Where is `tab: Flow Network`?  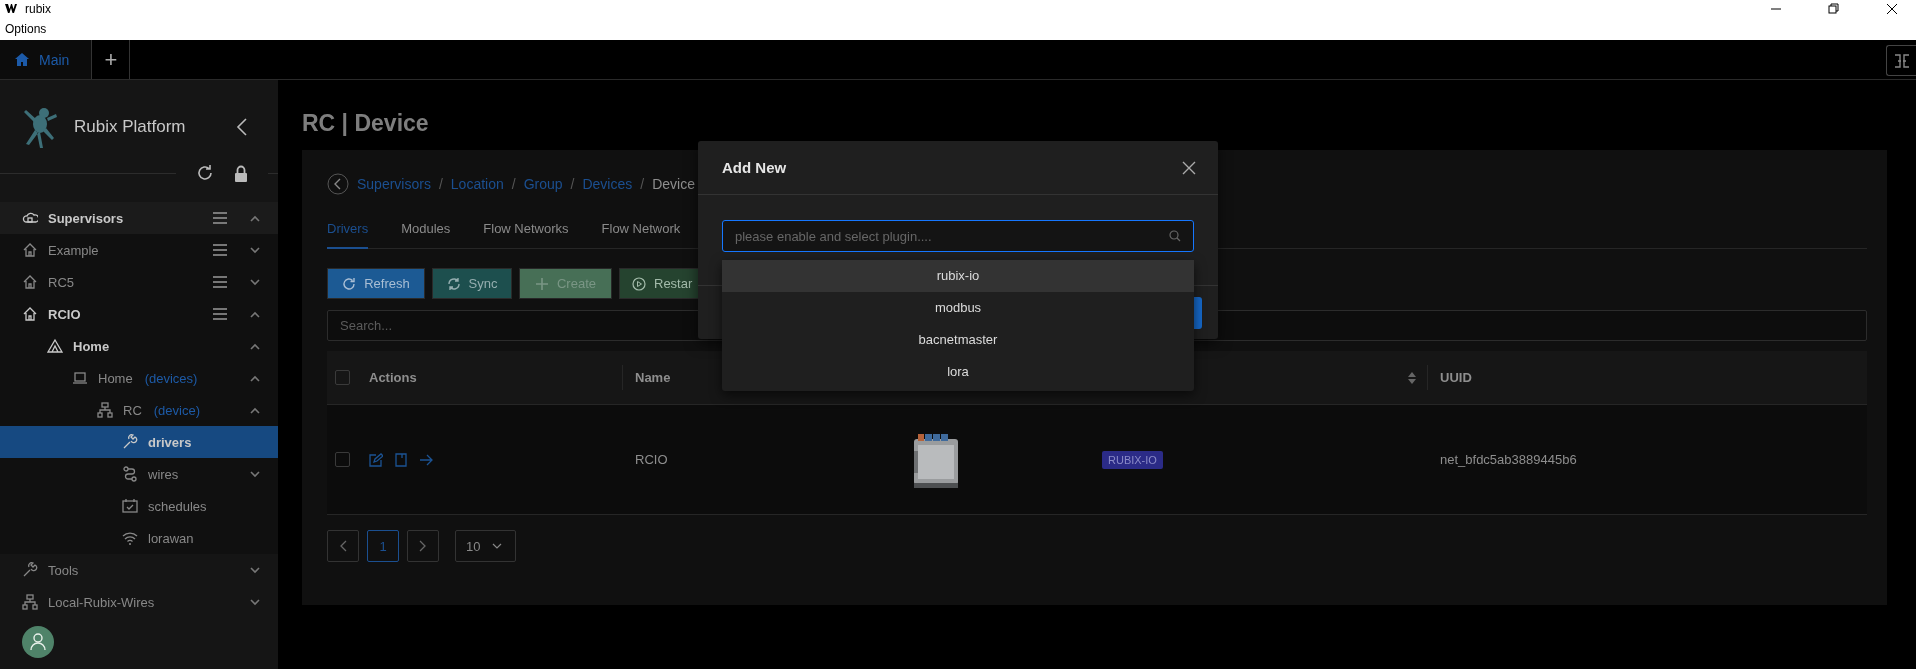
tab: Flow Network is located at coordinates (641, 233).